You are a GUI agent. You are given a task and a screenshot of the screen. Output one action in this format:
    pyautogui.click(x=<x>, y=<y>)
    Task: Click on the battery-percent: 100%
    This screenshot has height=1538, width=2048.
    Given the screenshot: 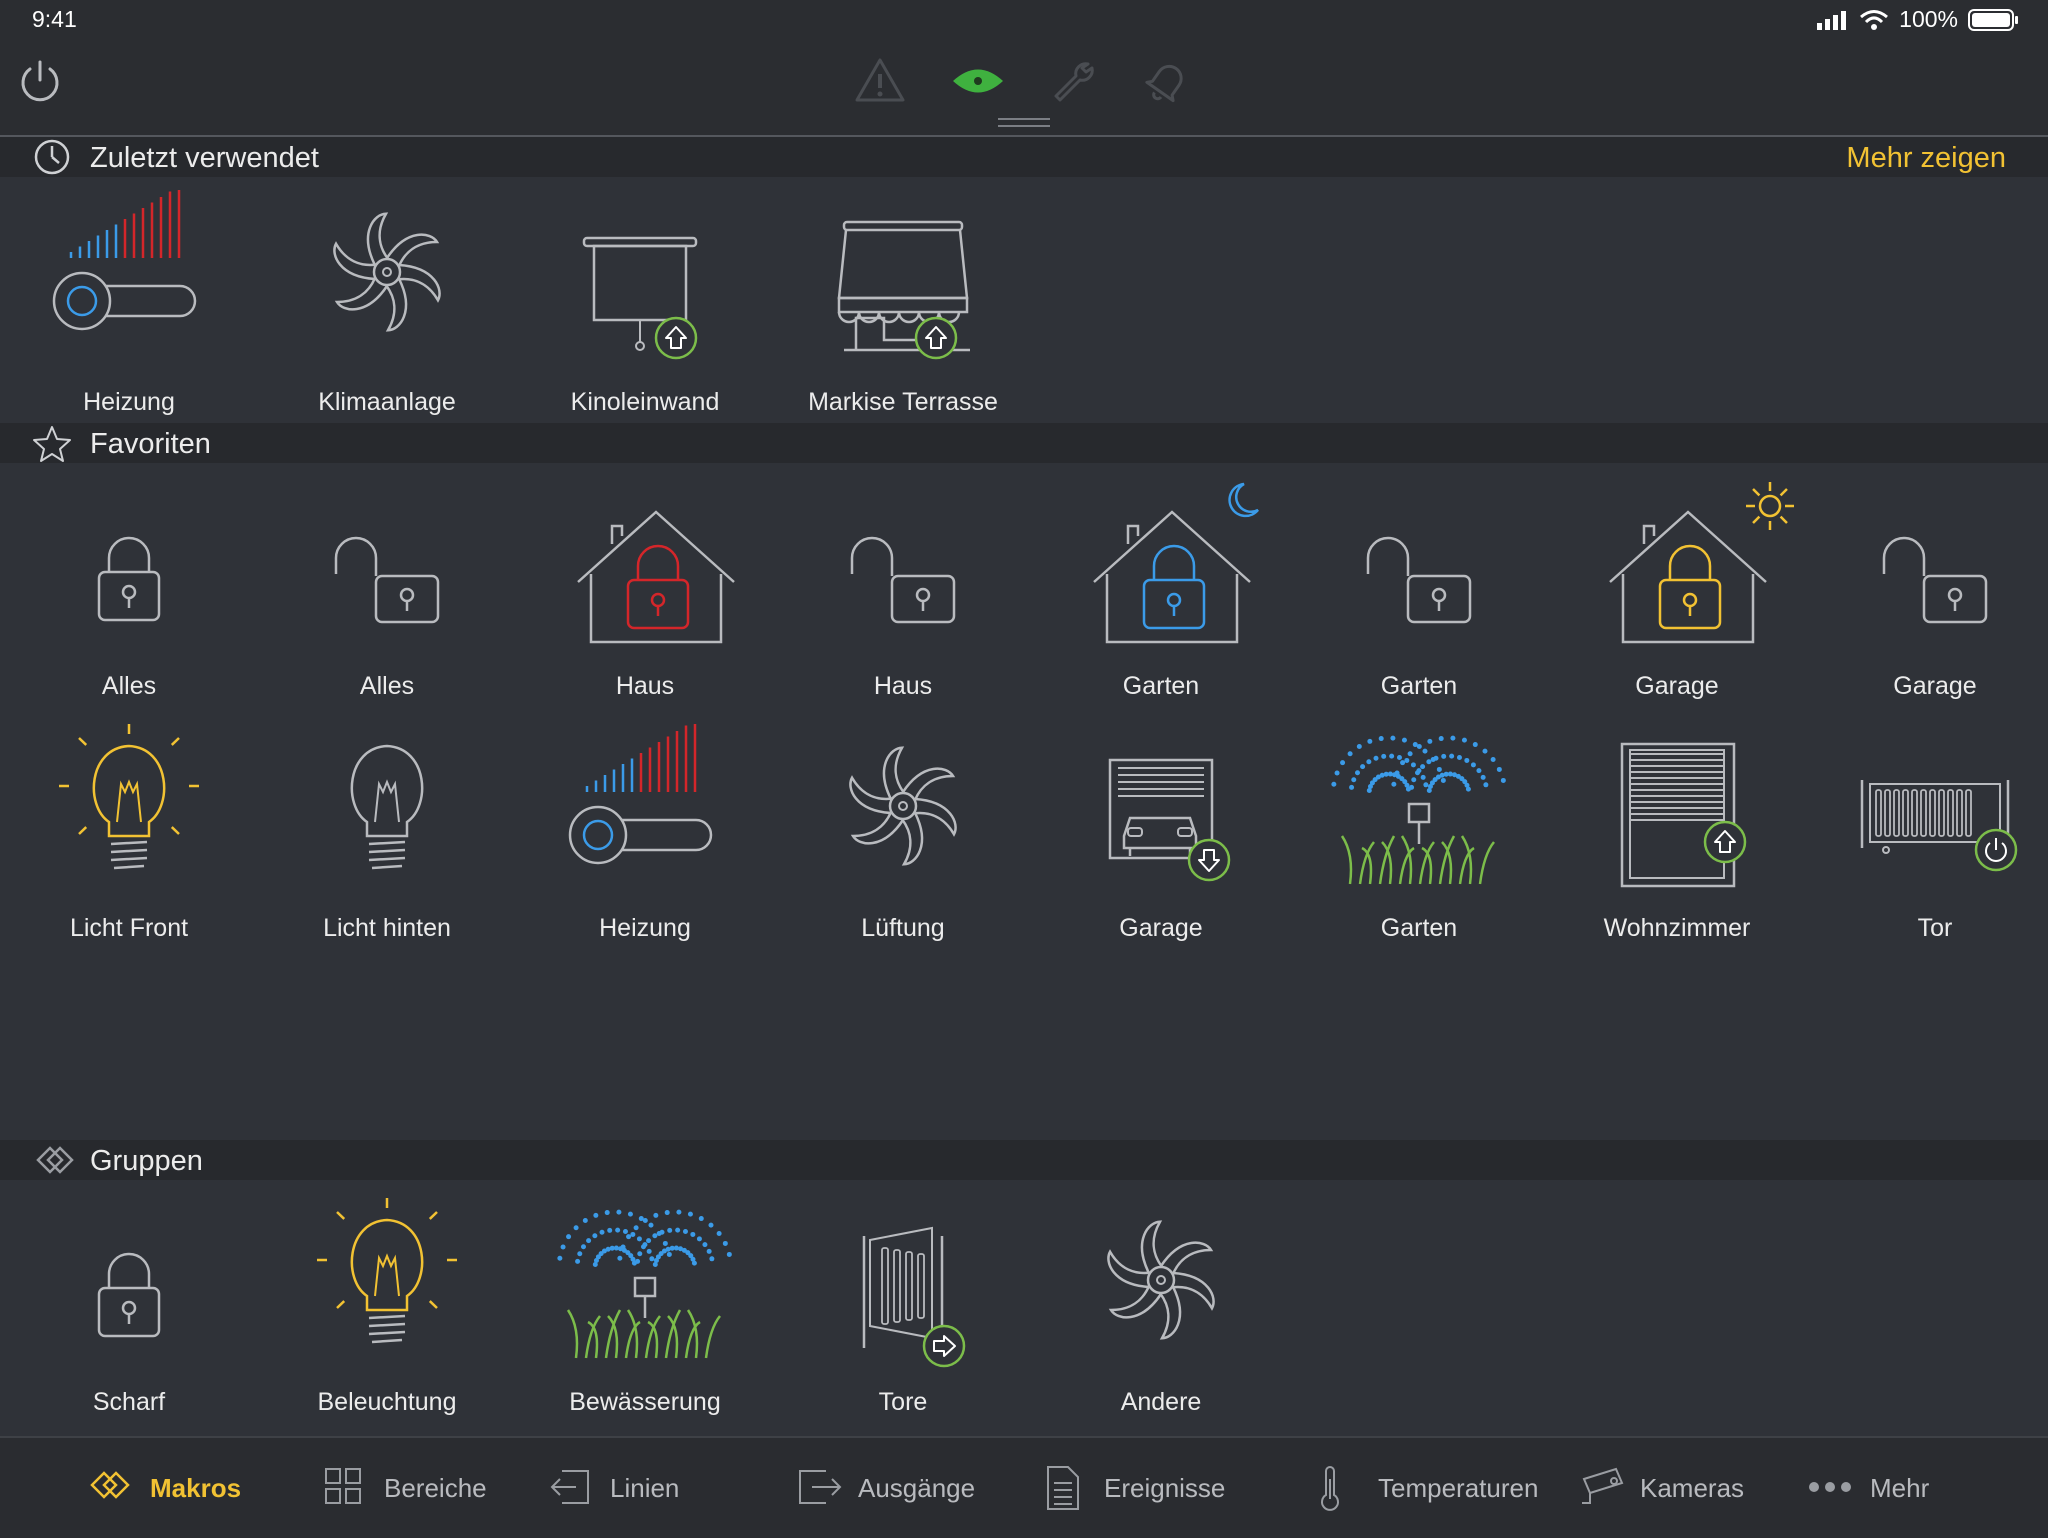 What is the action you would take?
    pyautogui.click(x=1928, y=19)
    